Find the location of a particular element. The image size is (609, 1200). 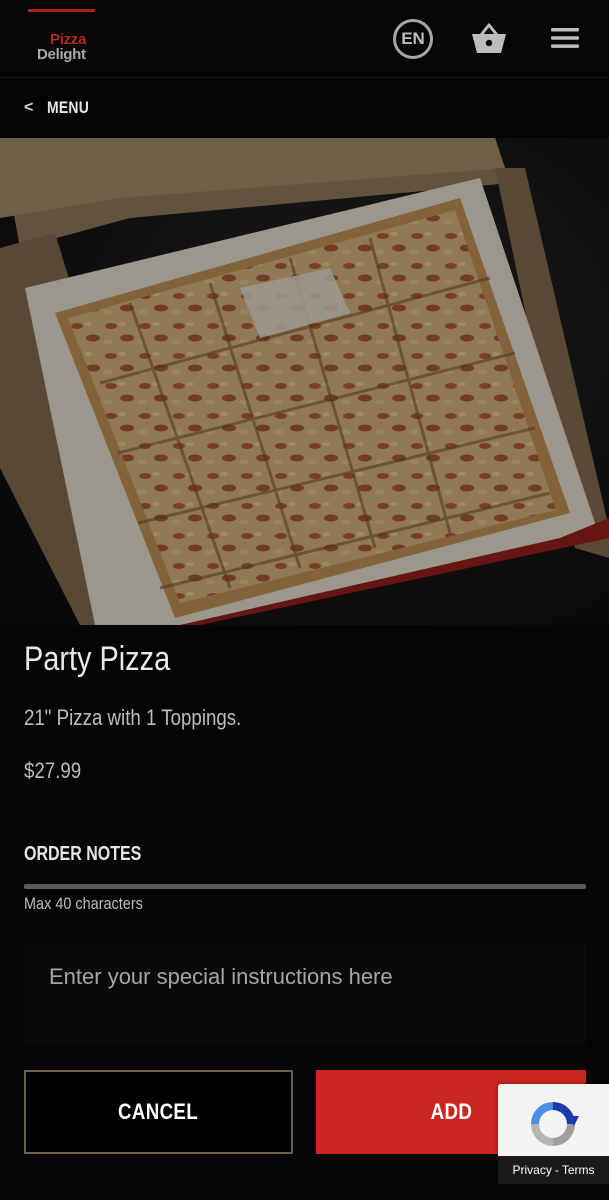

back-chevron-icon: < is located at coordinates (29, 107).